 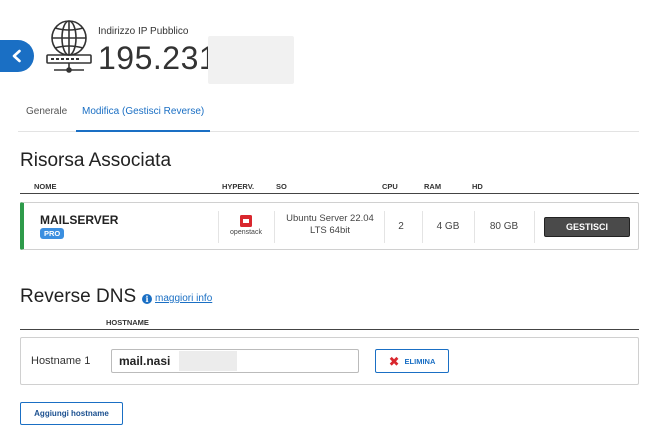 I want to click on os-cell: Ubuntu Server 22.04 LTS 64bit, so click(x=330, y=224).